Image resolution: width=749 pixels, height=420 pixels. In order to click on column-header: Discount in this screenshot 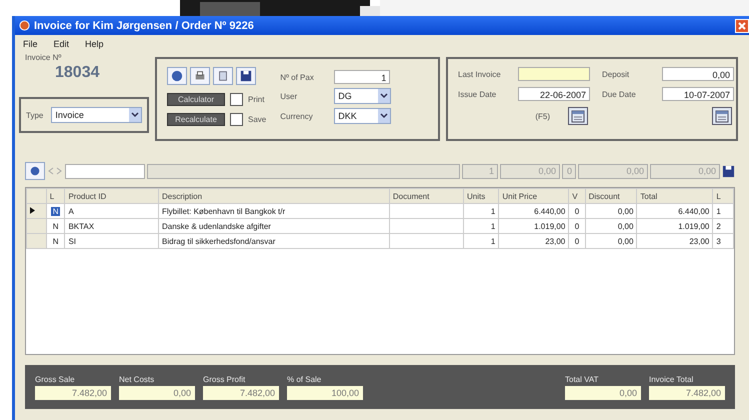, I will do `click(611, 196)`.